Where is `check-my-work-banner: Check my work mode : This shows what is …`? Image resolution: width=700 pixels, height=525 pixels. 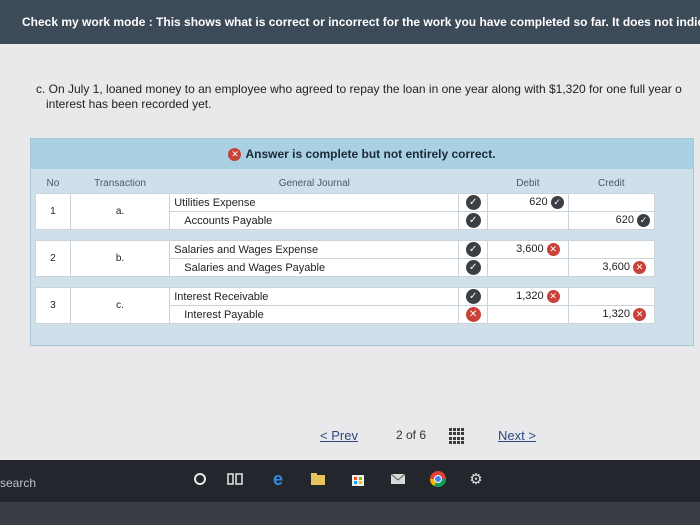
check-my-work-banner: Check my work mode : This shows what is … is located at coordinates (350, 22).